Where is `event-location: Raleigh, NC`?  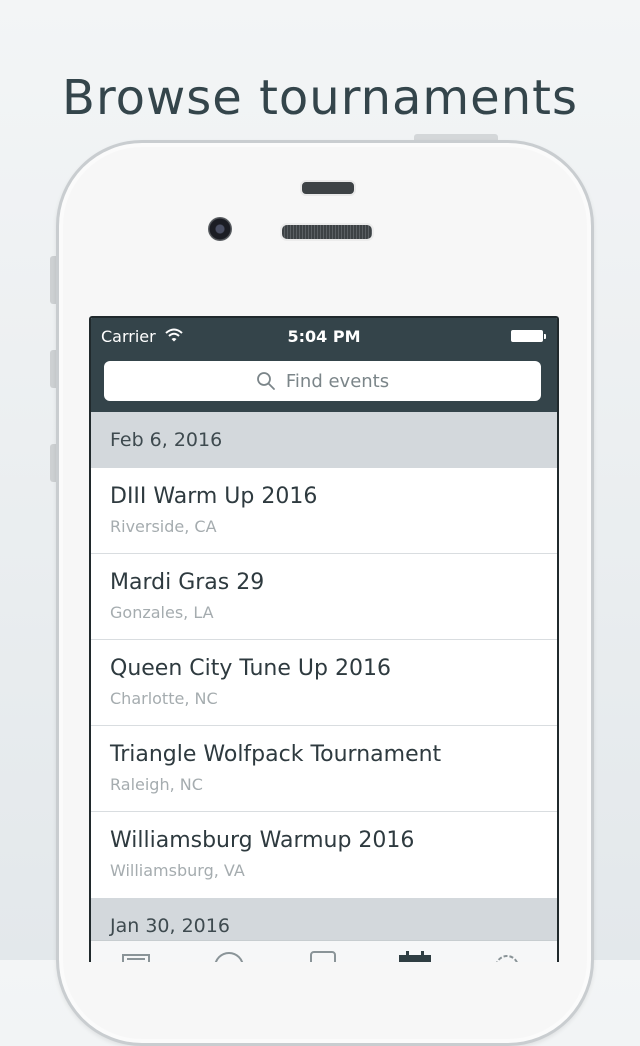
event-location: Raleigh, NC is located at coordinates (156, 784).